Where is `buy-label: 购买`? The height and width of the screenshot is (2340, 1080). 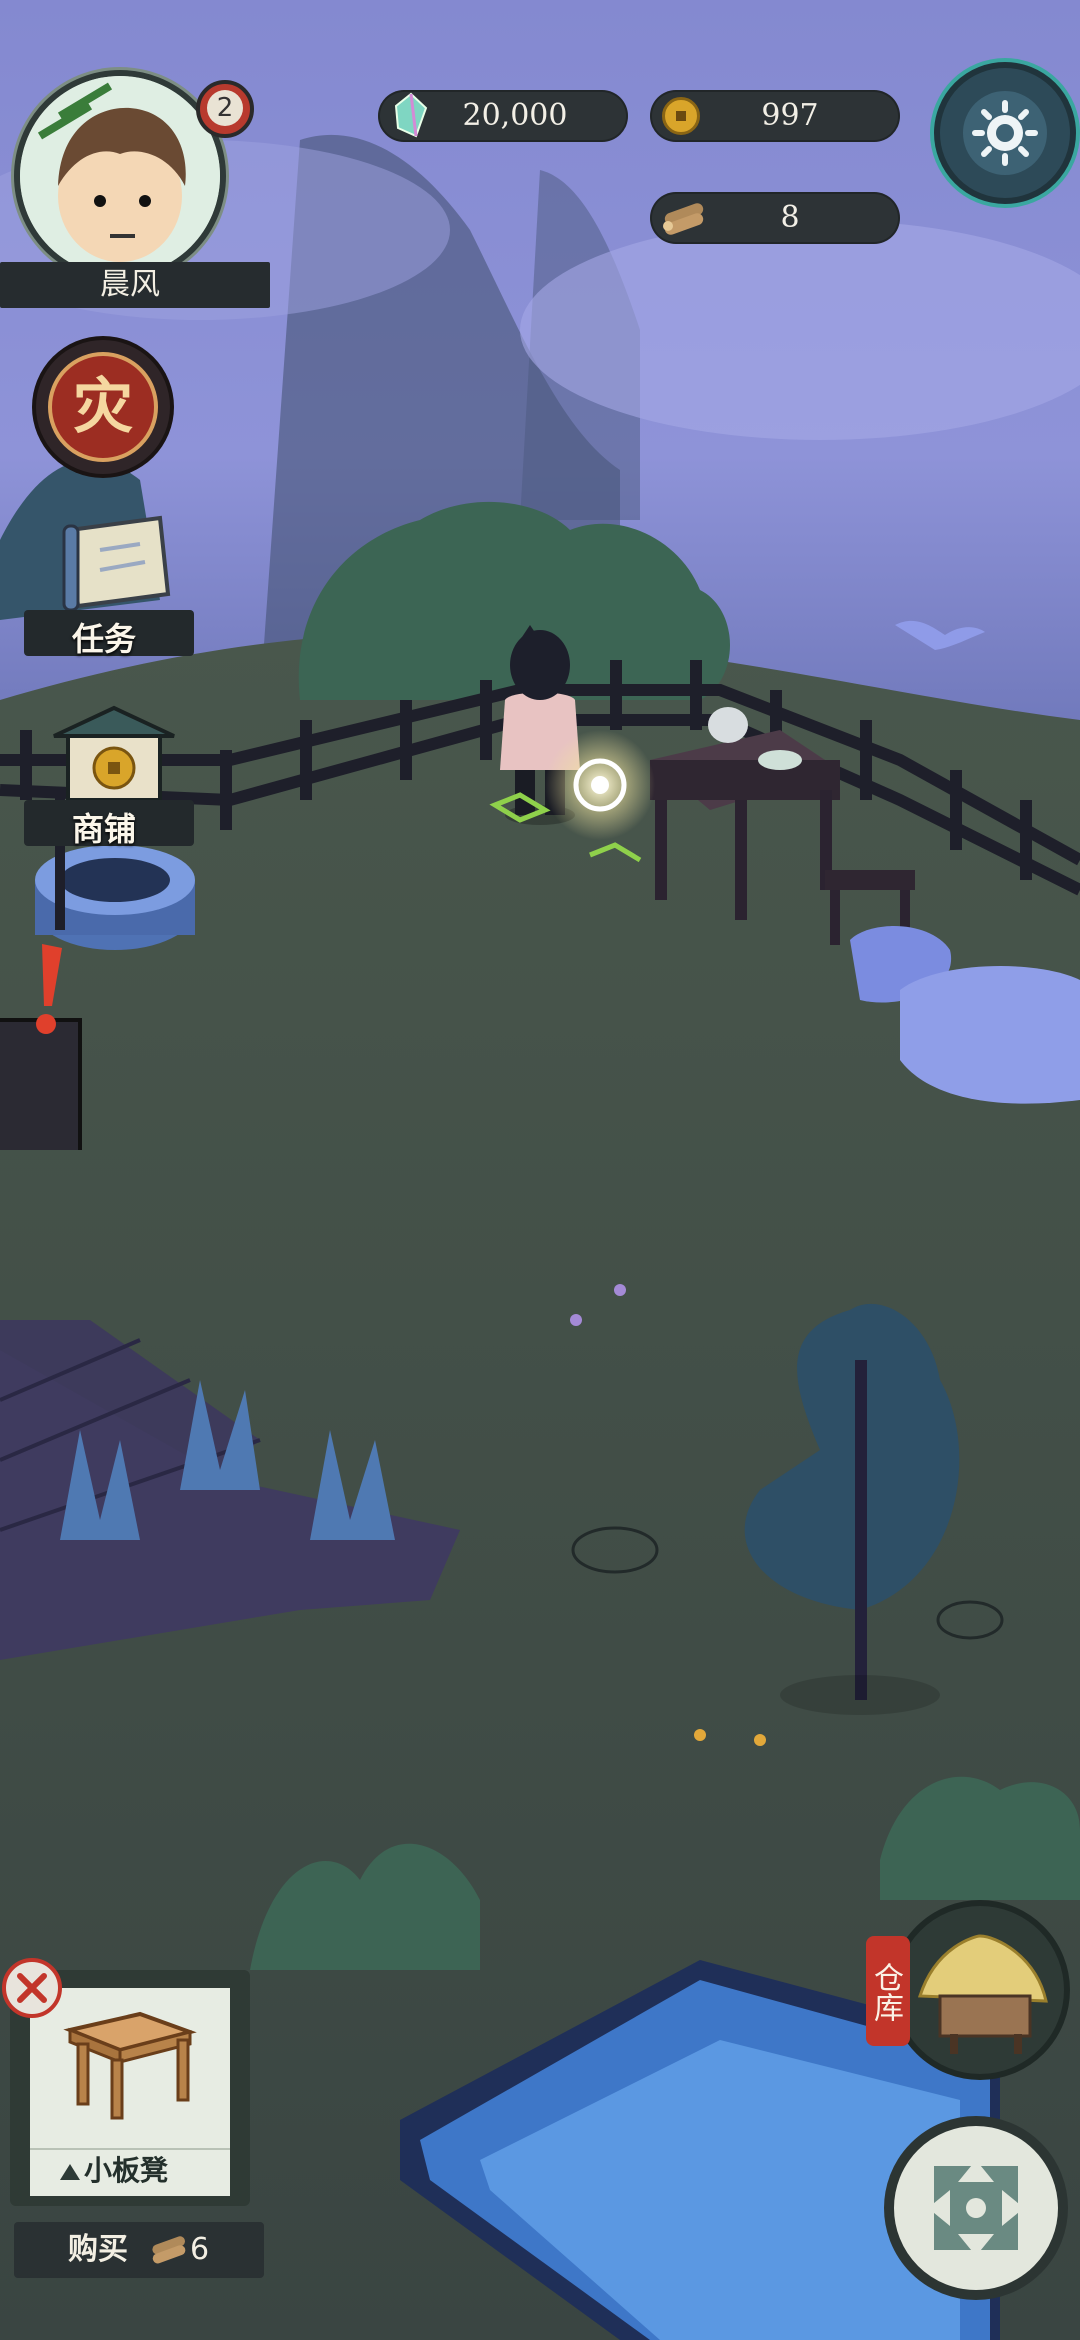 buy-label: 购买 is located at coordinates (98, 2249).